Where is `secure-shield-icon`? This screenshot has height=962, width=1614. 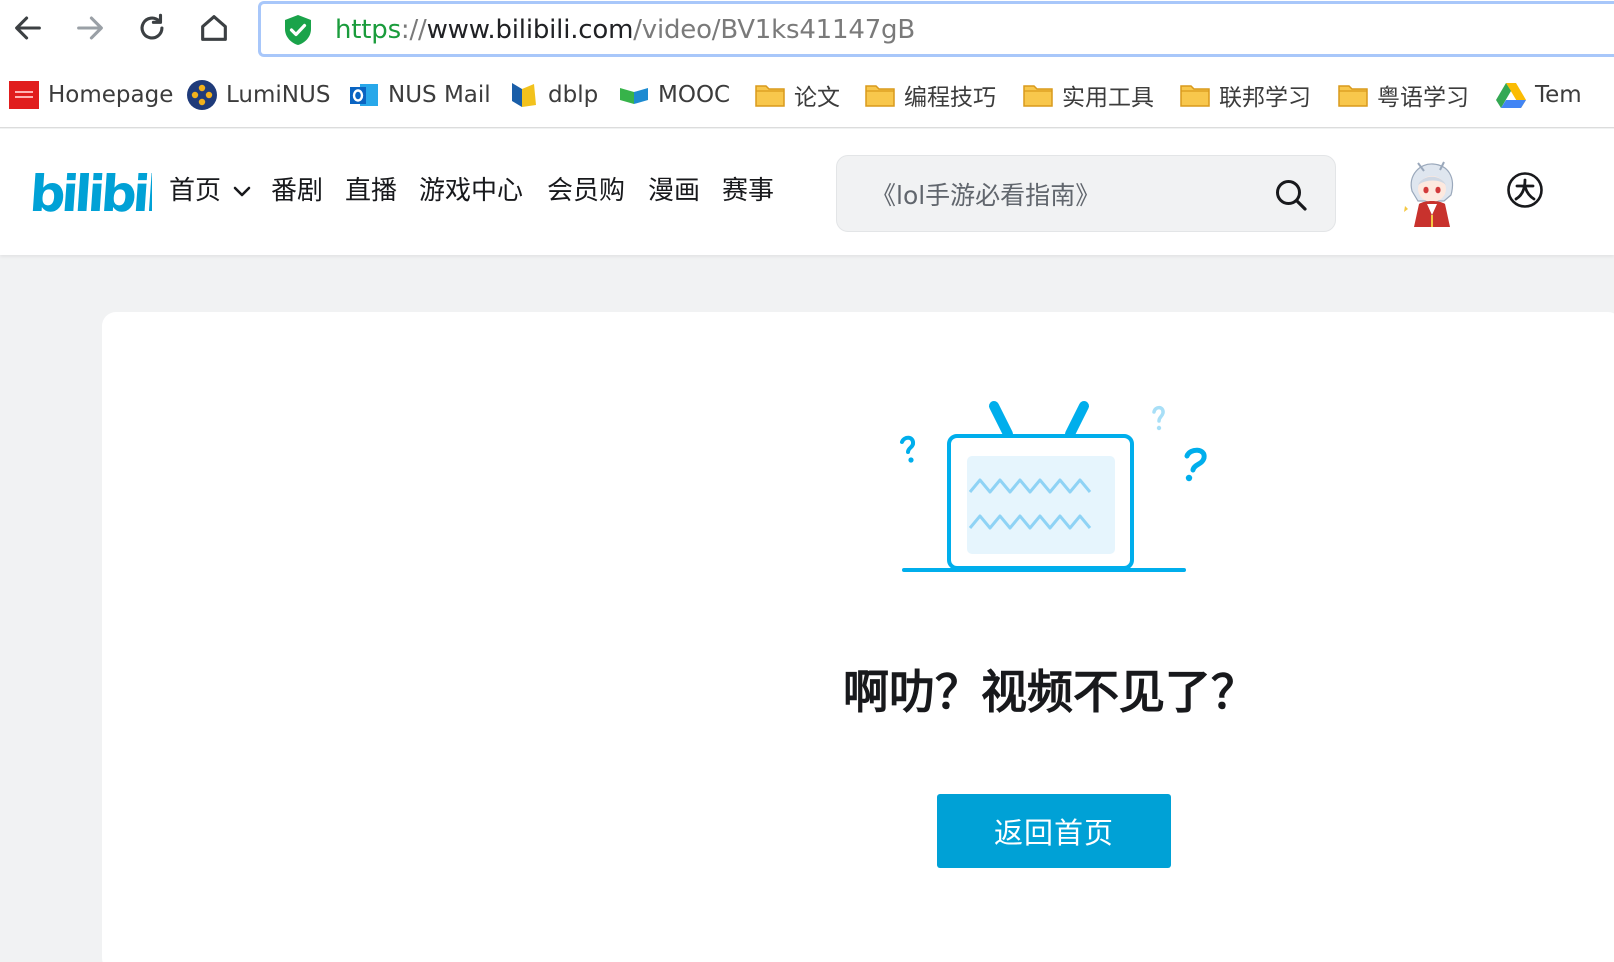 secure-shield-icon is located at coordinates (298, 30).